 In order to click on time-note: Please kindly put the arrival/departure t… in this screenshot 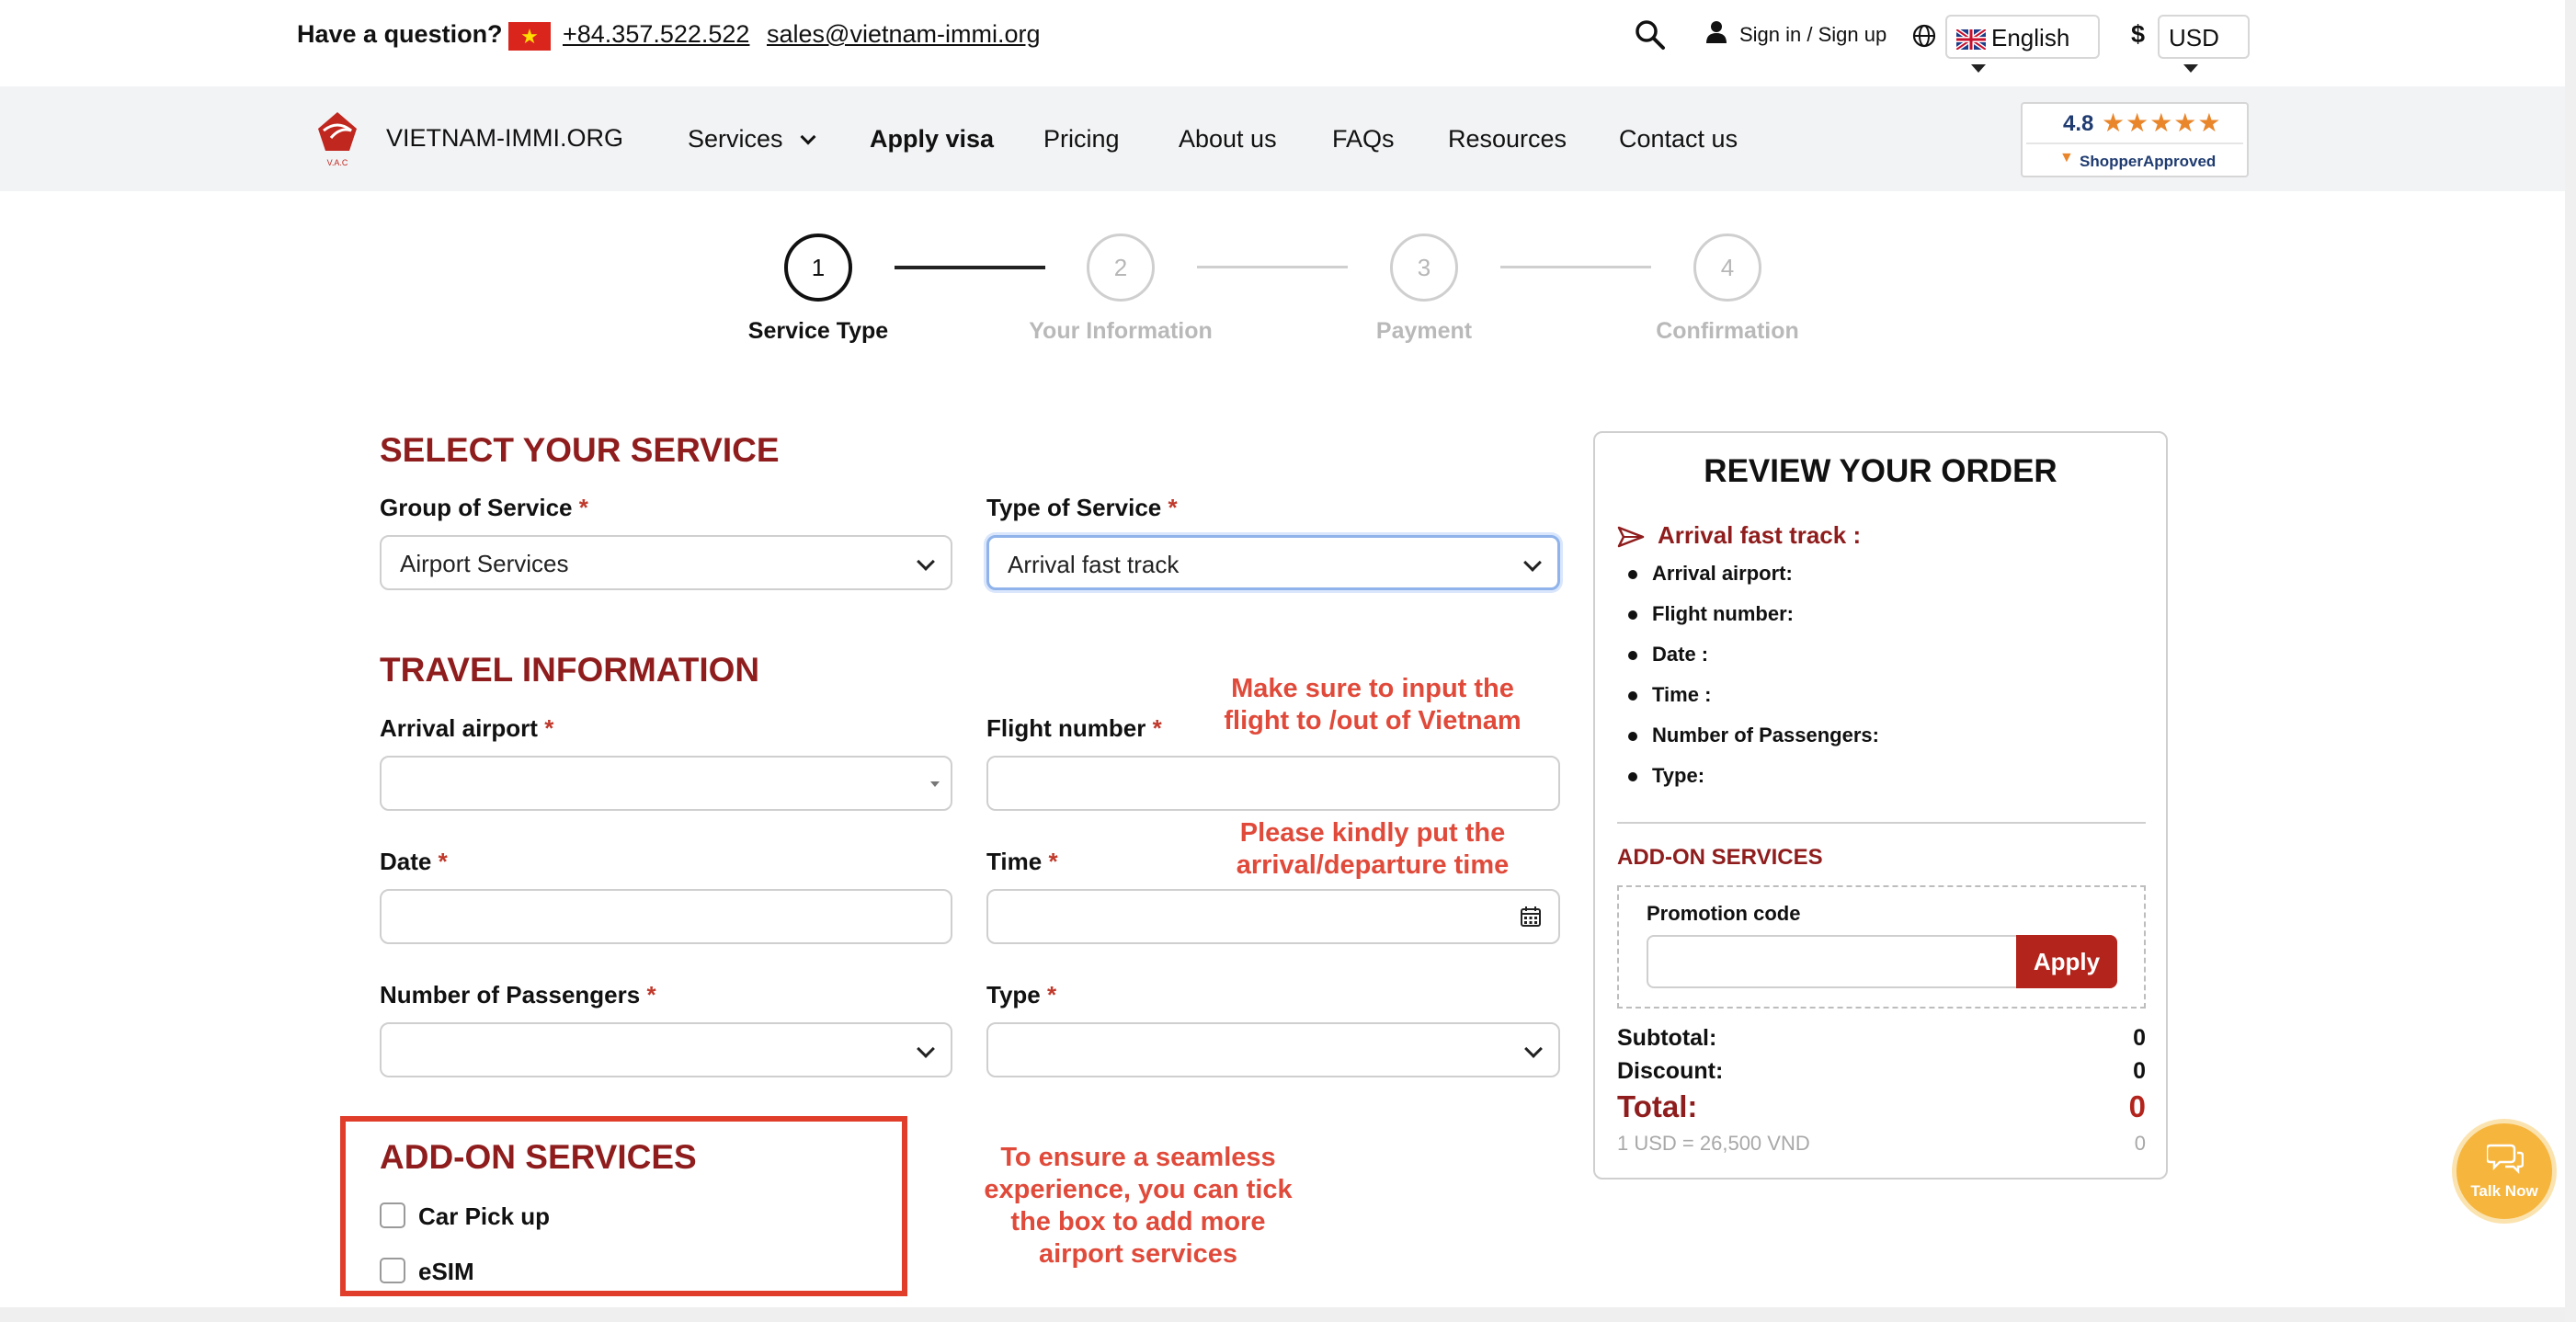, I will do `click(1373, 849)`.